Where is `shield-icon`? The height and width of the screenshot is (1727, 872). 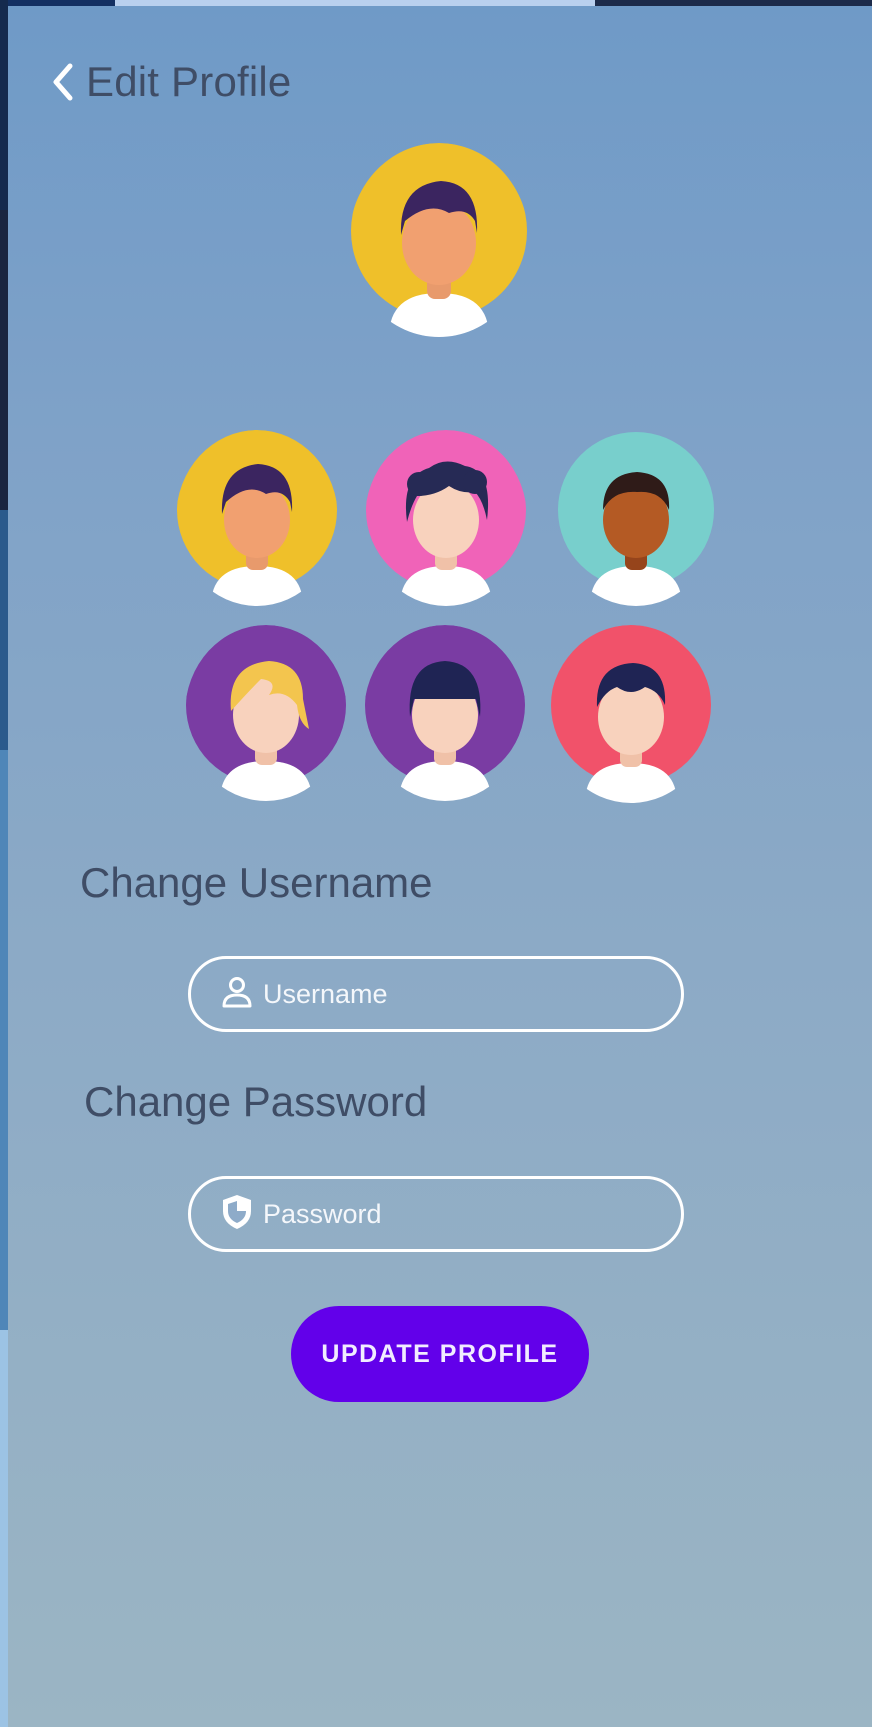 shield-icon is located at coordinates (237, 1214).